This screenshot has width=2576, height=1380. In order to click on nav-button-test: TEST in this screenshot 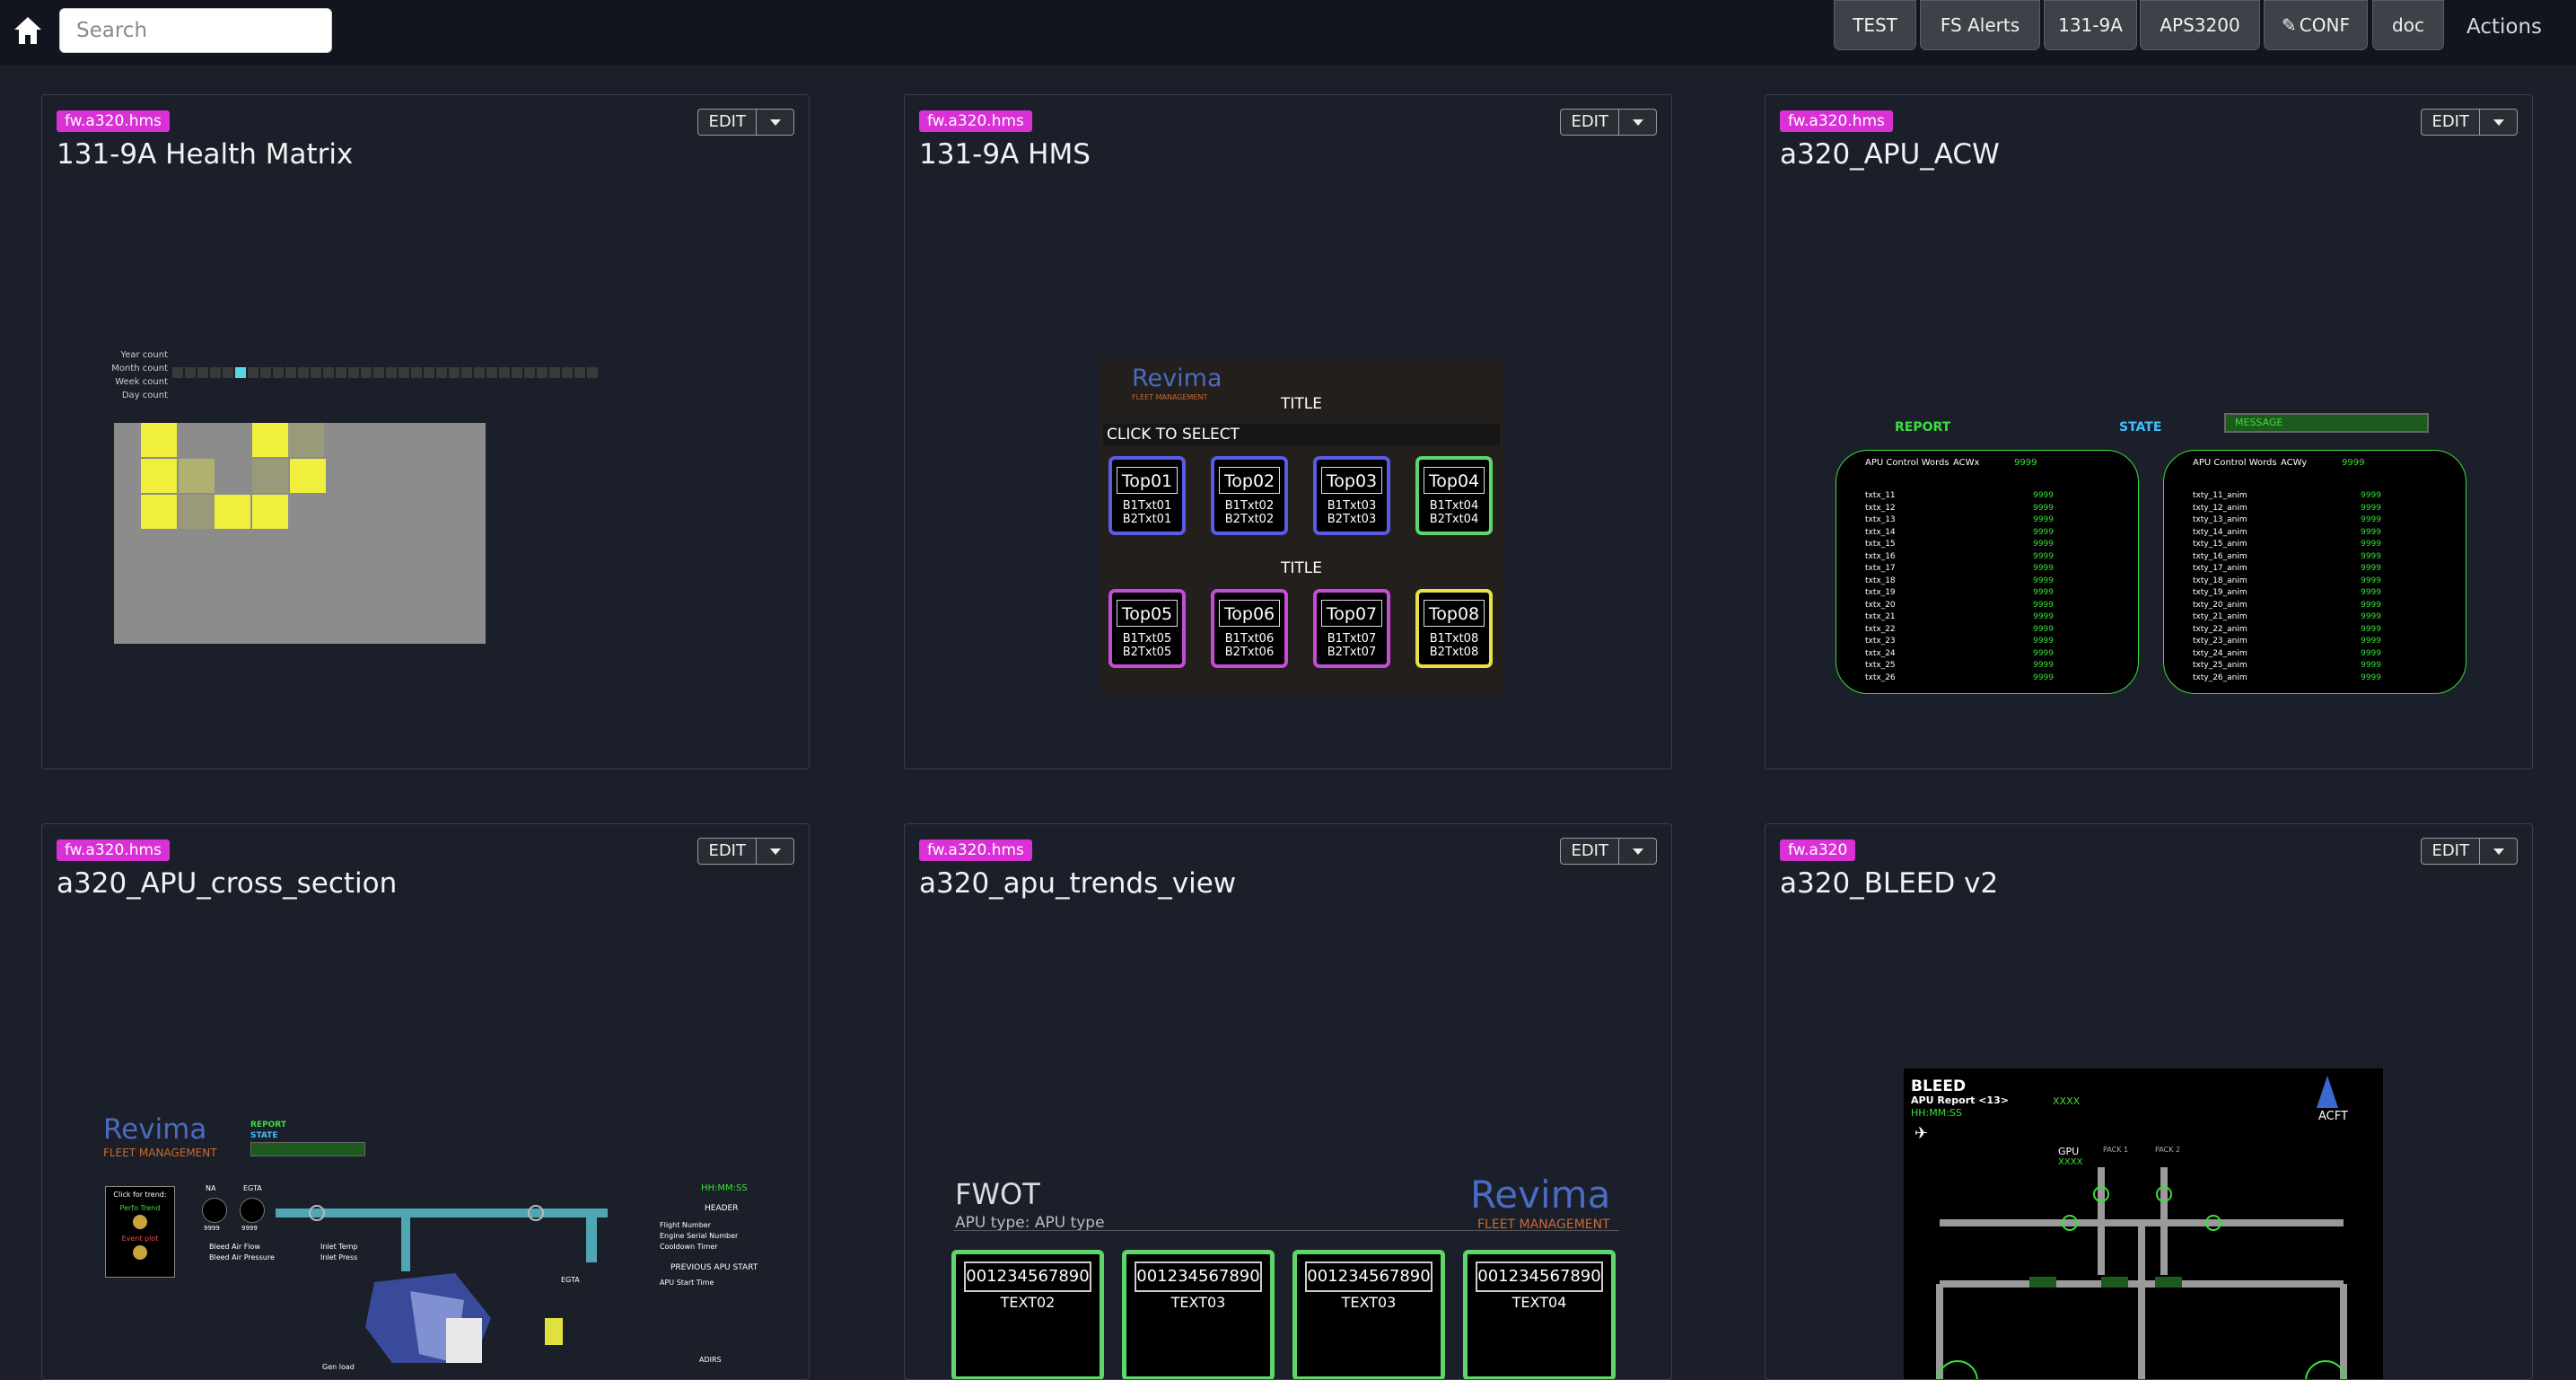, I will do `click(1875, 25)`.